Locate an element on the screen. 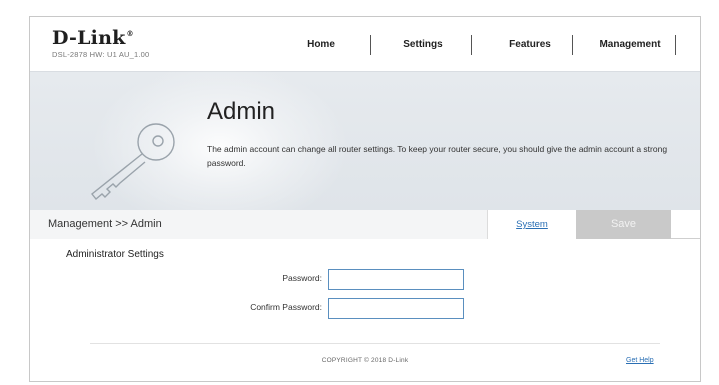 Image resolution: width=719 pixels, height=385 pixels. save-button: Save is located at coordinates (623, 224).